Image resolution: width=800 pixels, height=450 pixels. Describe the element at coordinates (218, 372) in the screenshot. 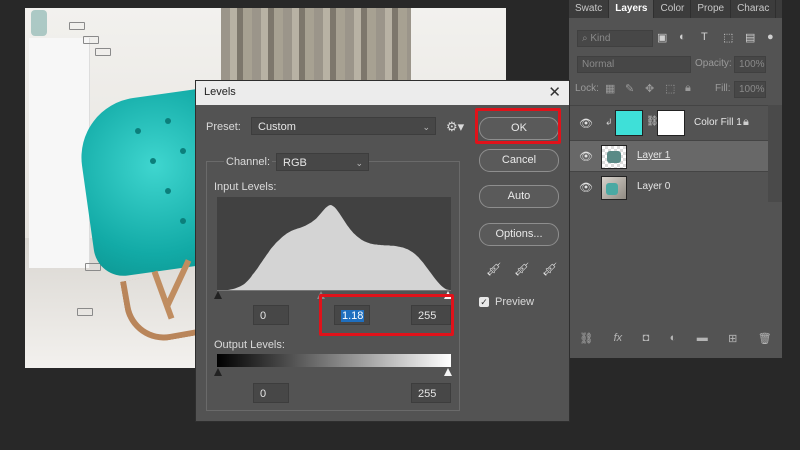

I see `output-black-slider` at that location.